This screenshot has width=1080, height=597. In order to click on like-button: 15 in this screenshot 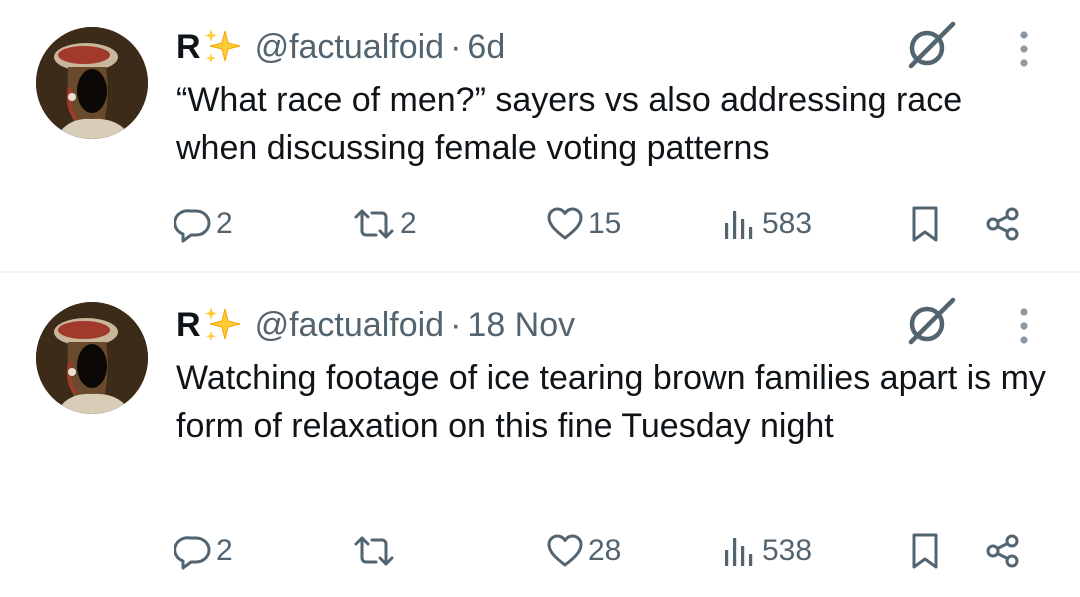, I will do `click(583, 224)`.